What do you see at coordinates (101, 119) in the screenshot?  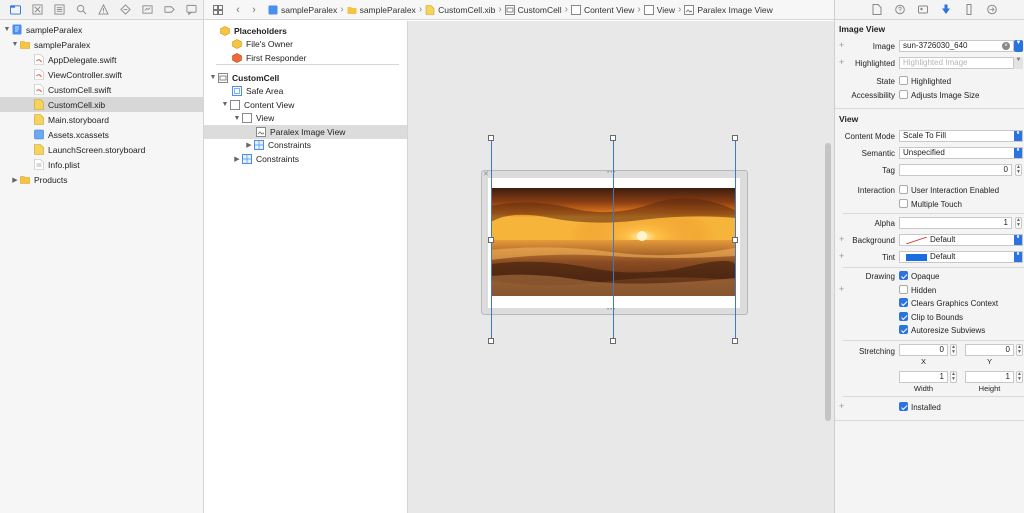 I see `tree-row-file: Main.storyboard` at bounding box center [101, 119].